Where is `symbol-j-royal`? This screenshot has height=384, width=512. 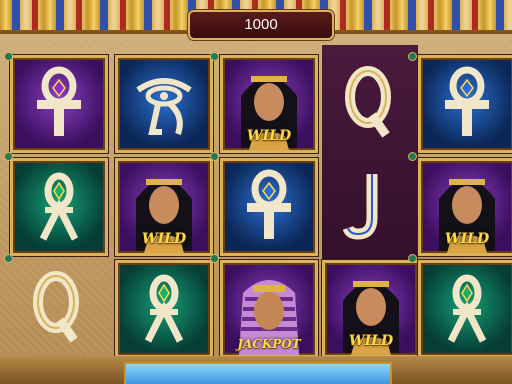 symbol-j-royal is located at coordinates (368, 204).